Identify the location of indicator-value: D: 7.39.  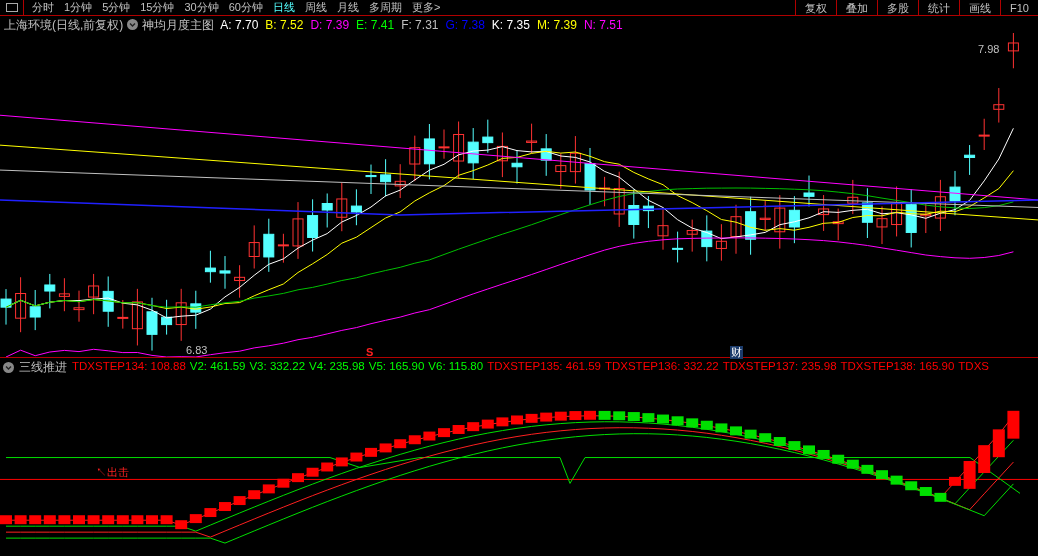
(330, 25).